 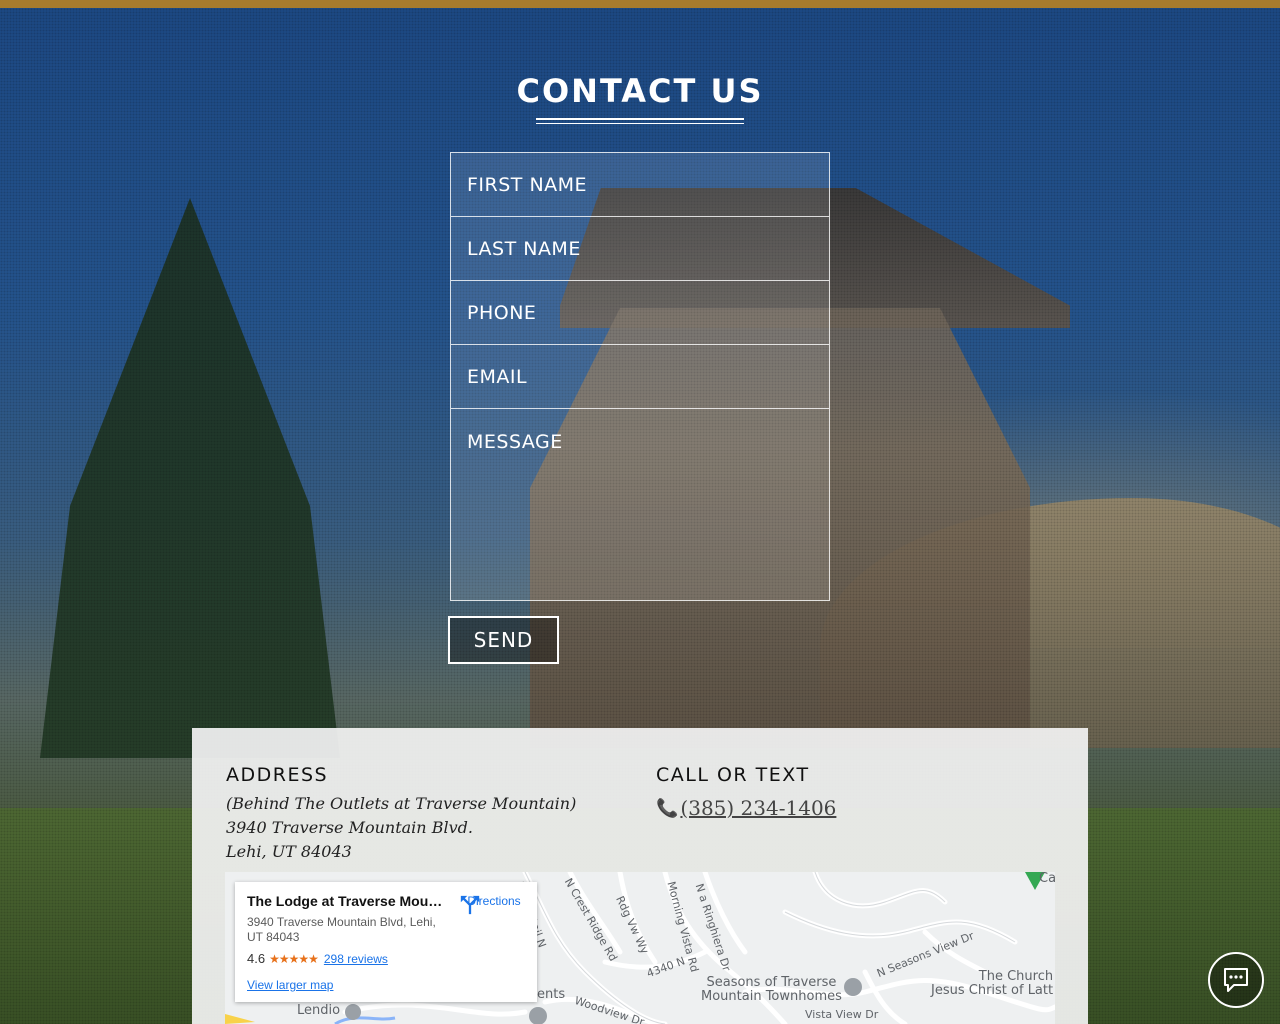 I want to click on address-heading: ADDRESS, so click(x=277, y=775).